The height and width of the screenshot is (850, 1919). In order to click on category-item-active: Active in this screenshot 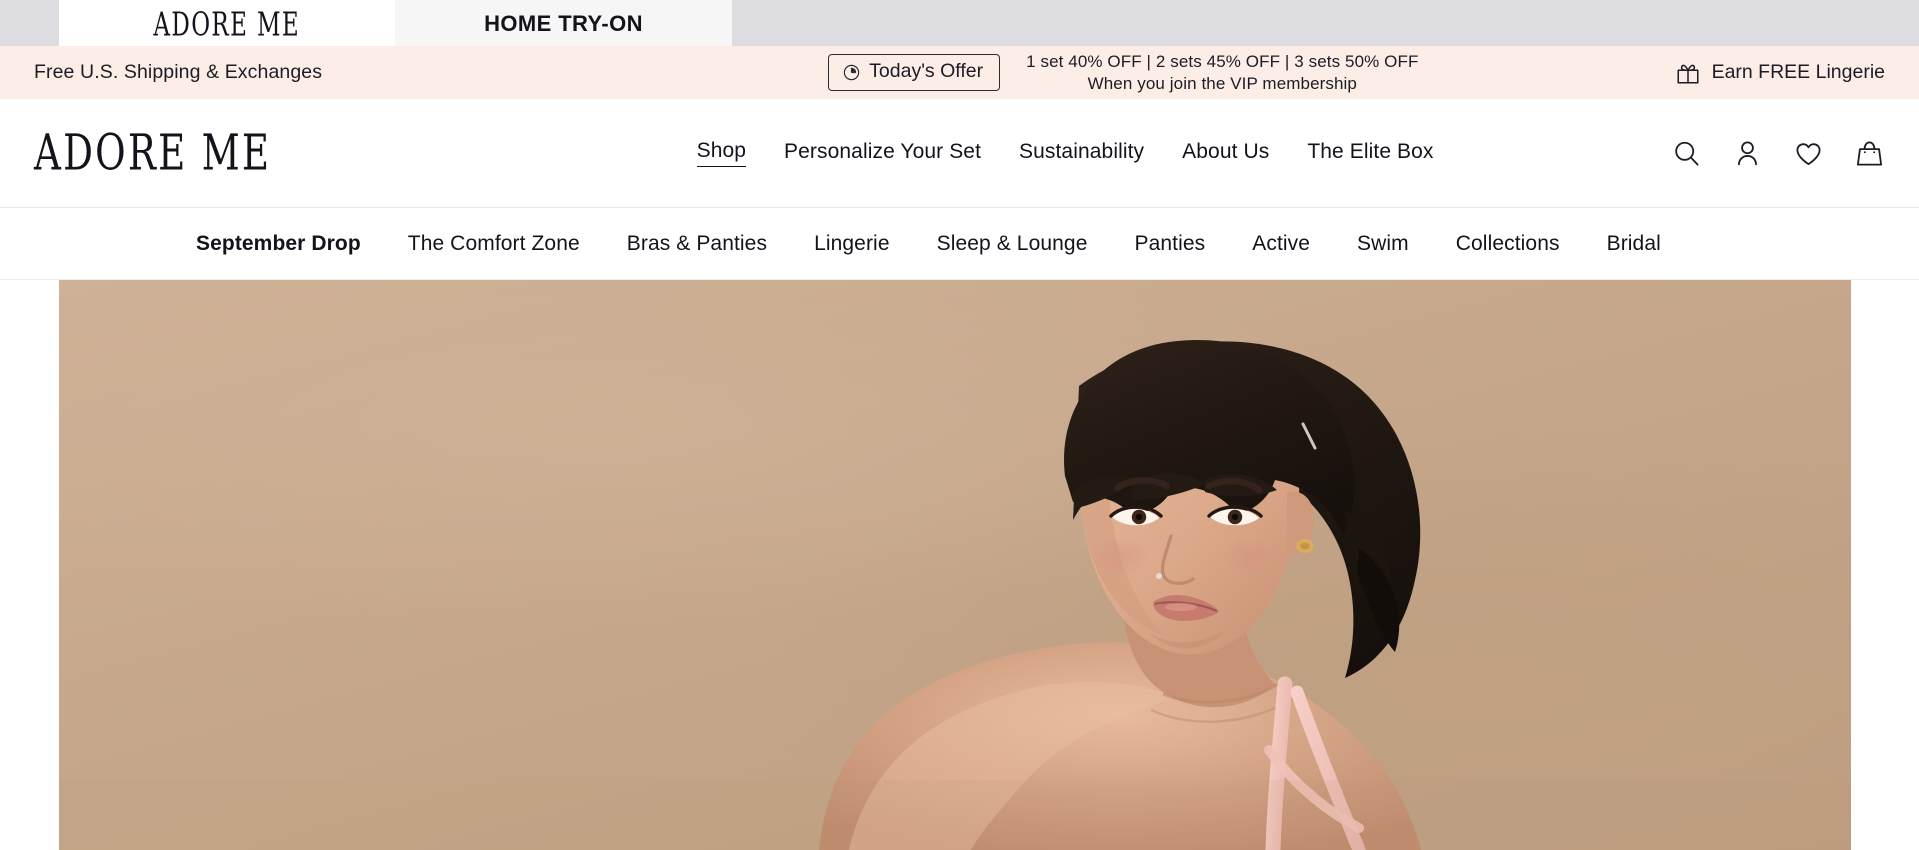, I will do `click(1281, 244)`.